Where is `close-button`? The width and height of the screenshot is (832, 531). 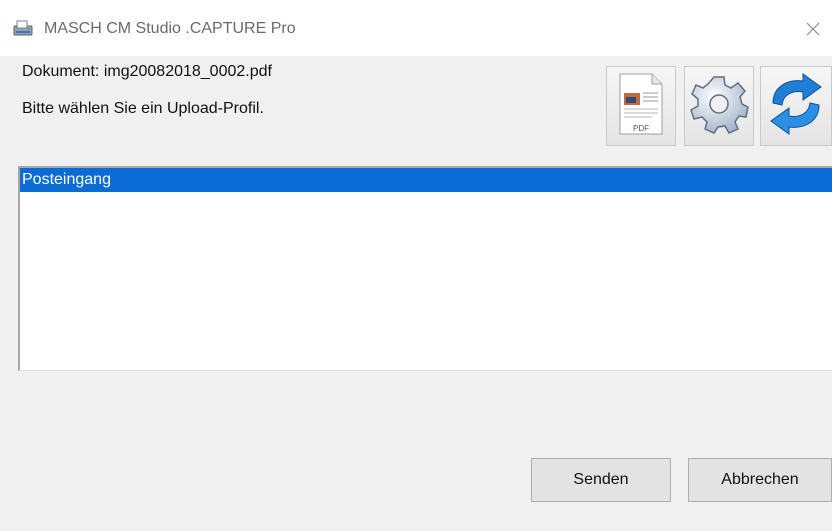 close-button is located at coordinates (813, 29).